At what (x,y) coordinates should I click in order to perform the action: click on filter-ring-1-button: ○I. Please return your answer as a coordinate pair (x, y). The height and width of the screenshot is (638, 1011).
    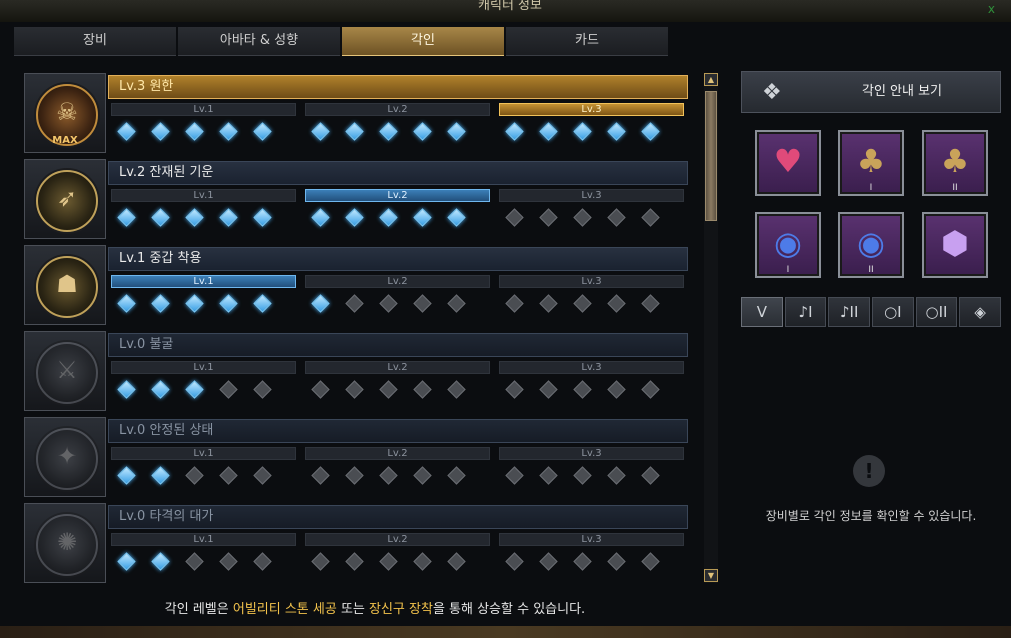
    Looking at the image, I should click on (893, 312).